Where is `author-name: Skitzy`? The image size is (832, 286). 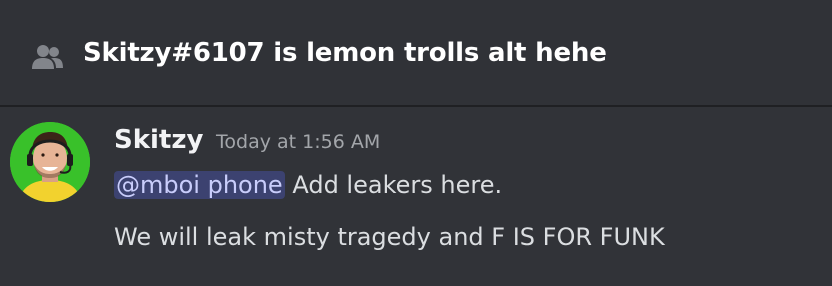
author-name: Skitzy is located at coordinates (158, 140).